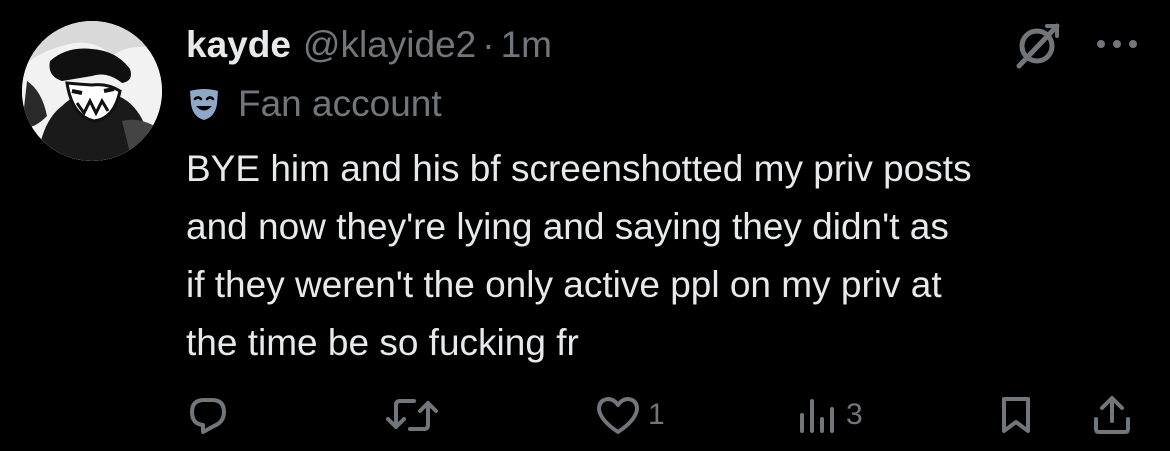 The image size is (1170, 451). I want to click on heart-icon, so click(618, 415).